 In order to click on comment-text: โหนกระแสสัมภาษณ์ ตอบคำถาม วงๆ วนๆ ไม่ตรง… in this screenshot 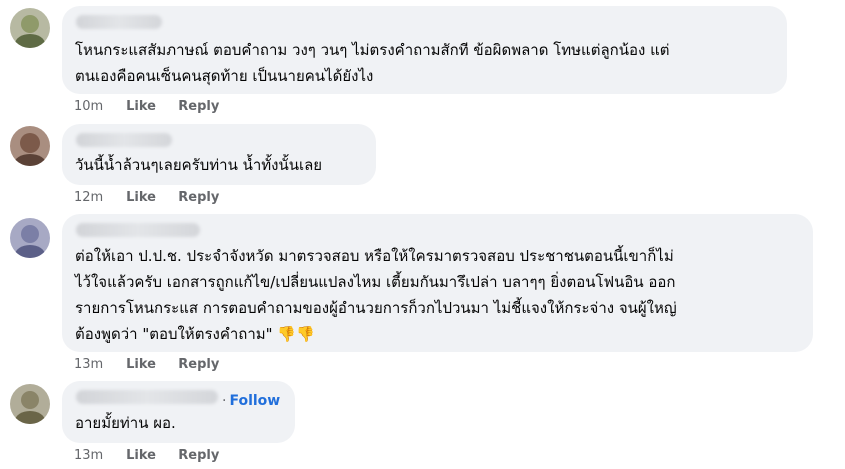, I will do `click(372, 63)`.